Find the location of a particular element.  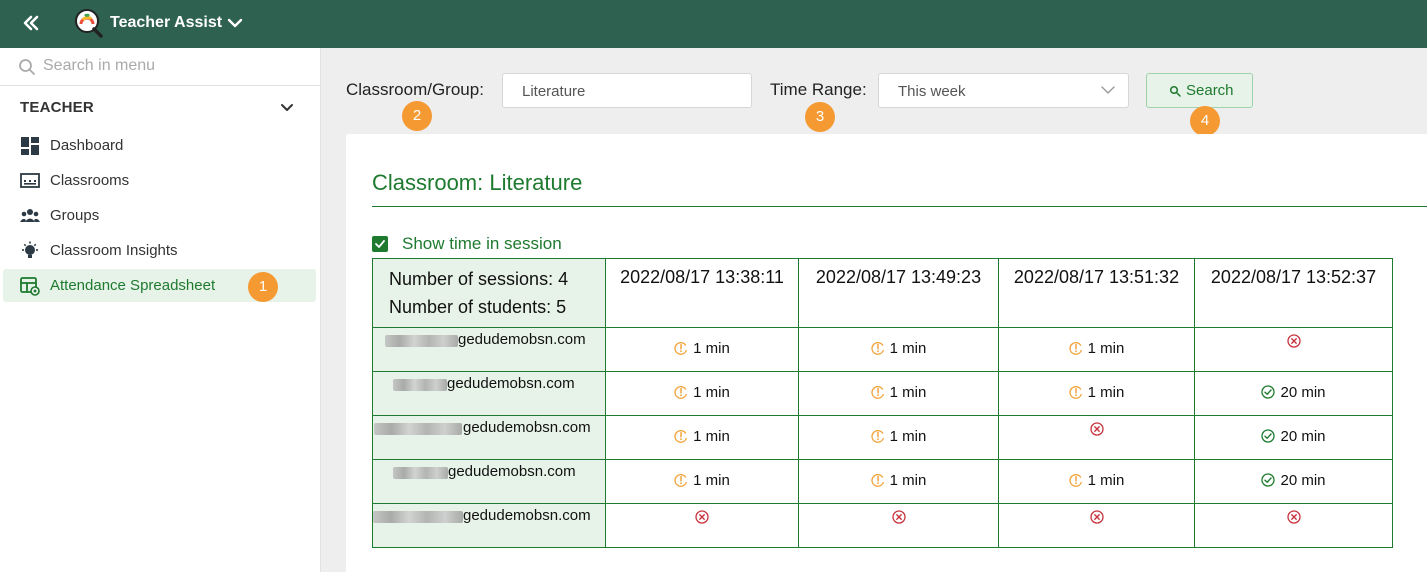

sessions-count: Number of sessions: 4 is located at coordinates (479, 279).